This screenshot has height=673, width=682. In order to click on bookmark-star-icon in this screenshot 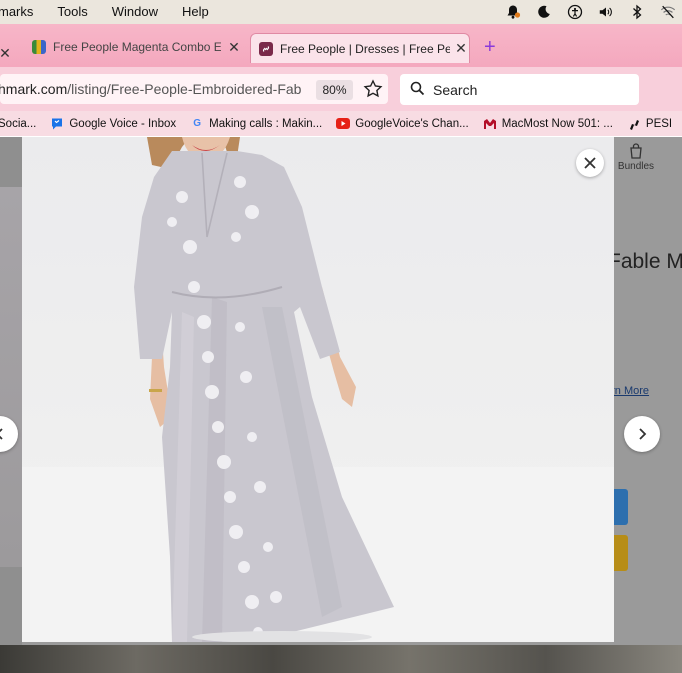, I will do `click(373, 89)`.